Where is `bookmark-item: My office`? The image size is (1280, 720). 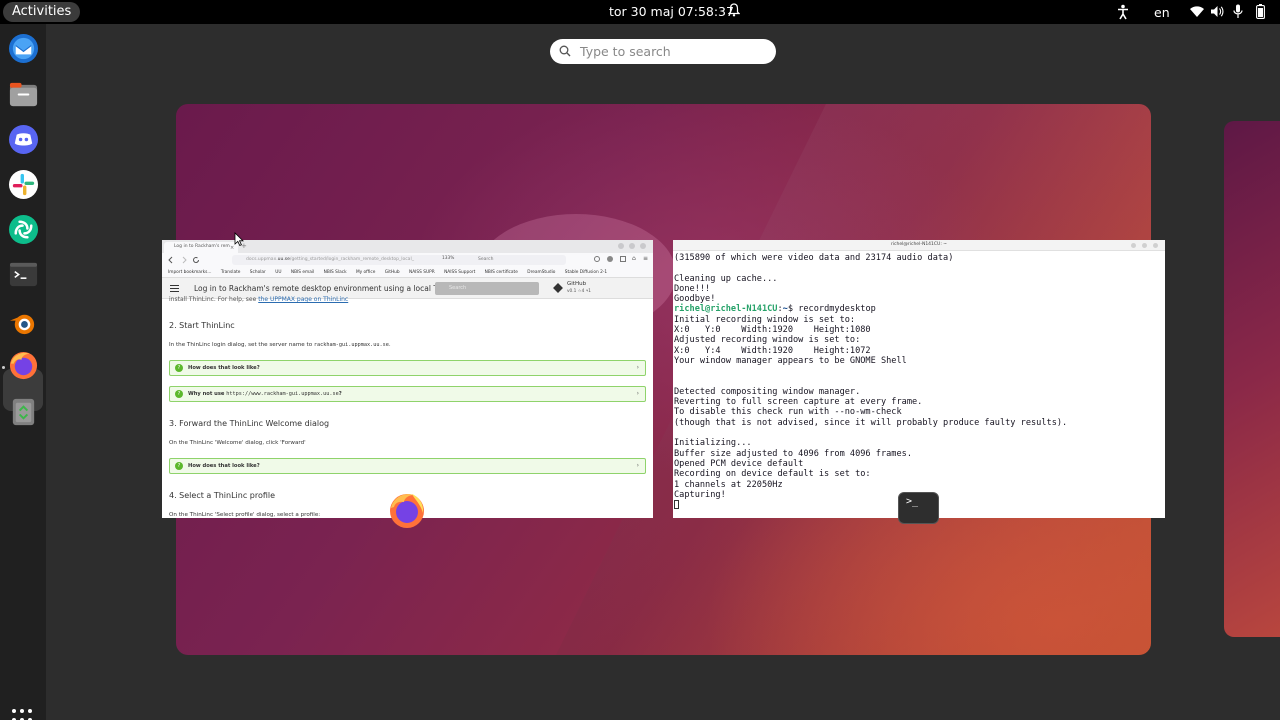 bookmark-item: My office is located at coordinates (365, 272).